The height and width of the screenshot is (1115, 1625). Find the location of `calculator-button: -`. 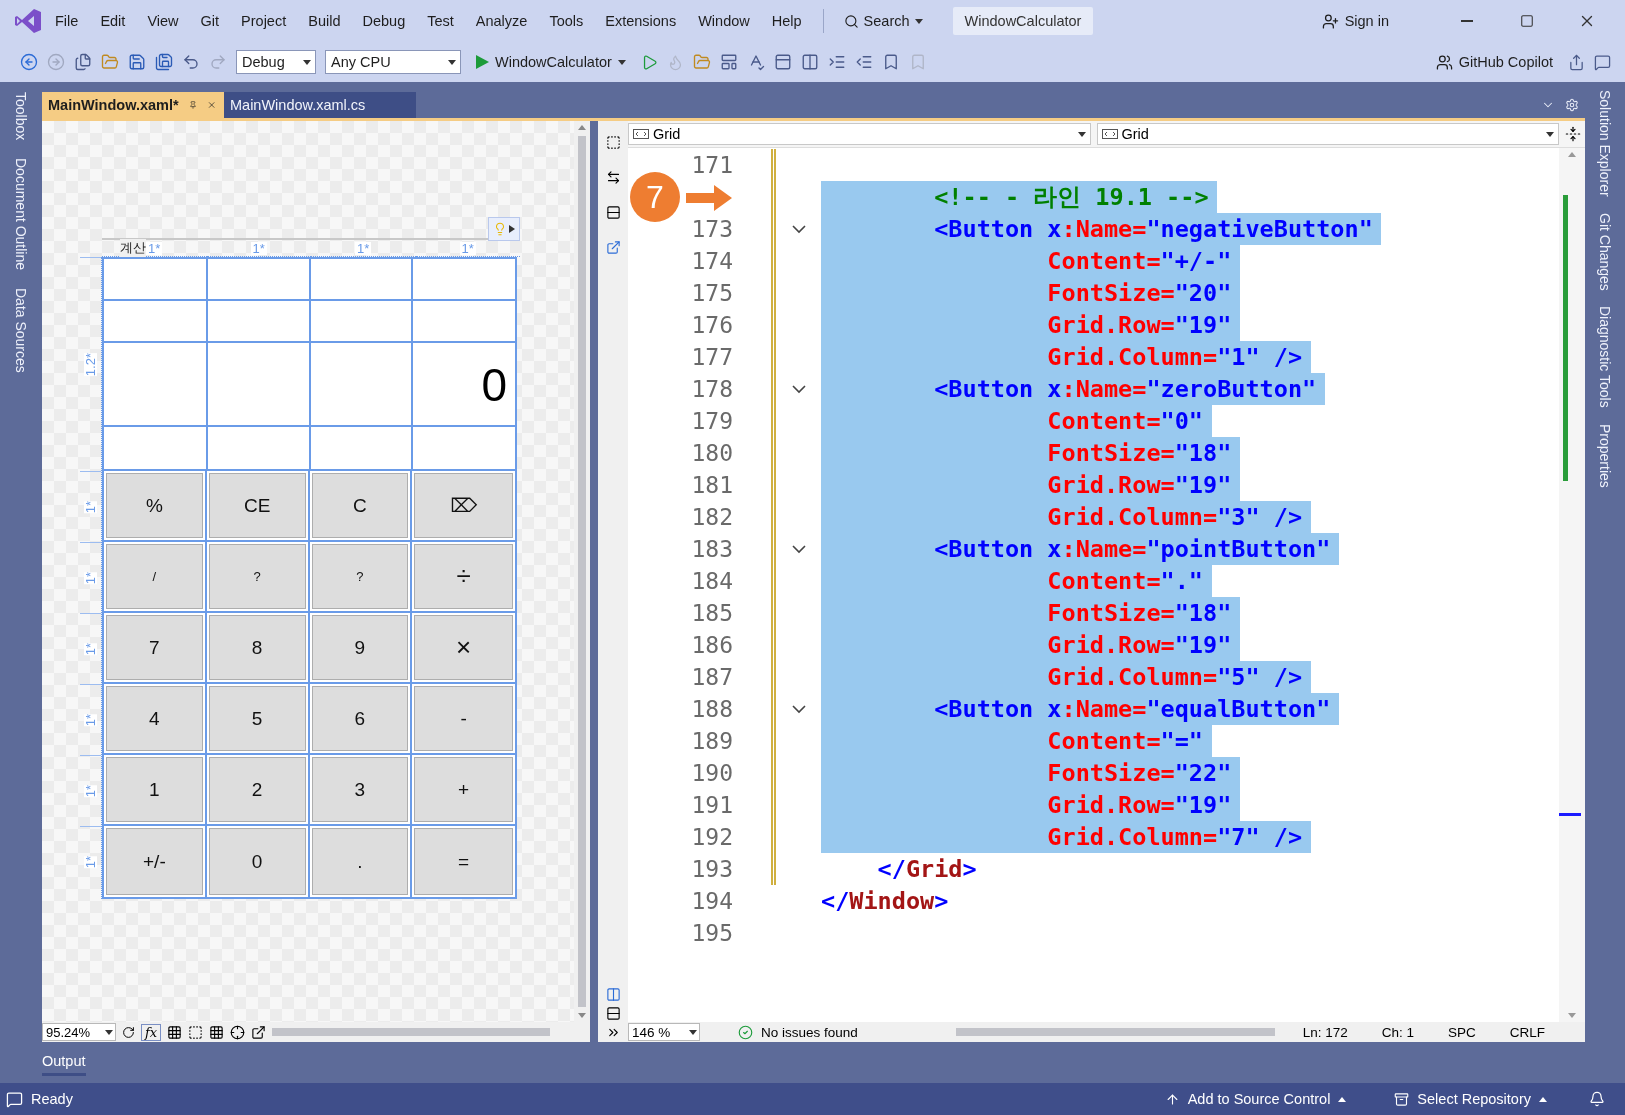

calculator-button: - is located at coordinates (463, 718).